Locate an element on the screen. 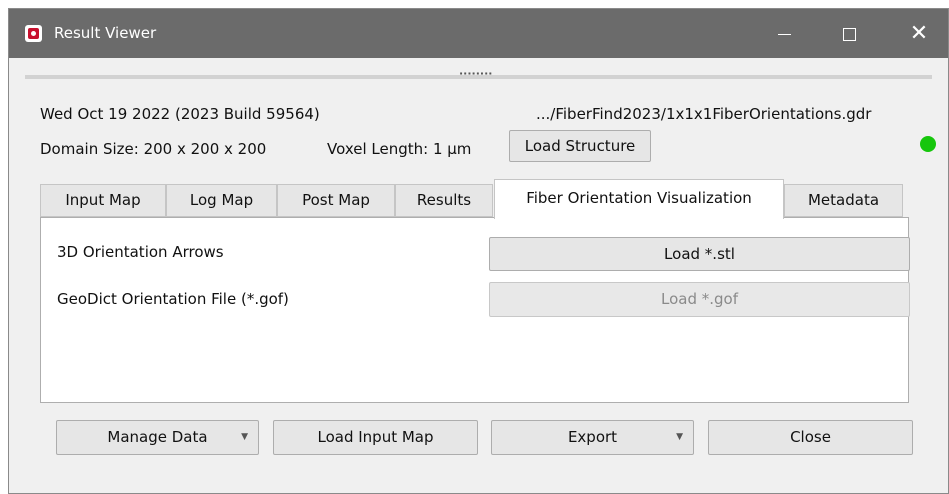 The image size is (949, 494). title-bar: Result Viewer ✕ is located at coordinates (478, 33).